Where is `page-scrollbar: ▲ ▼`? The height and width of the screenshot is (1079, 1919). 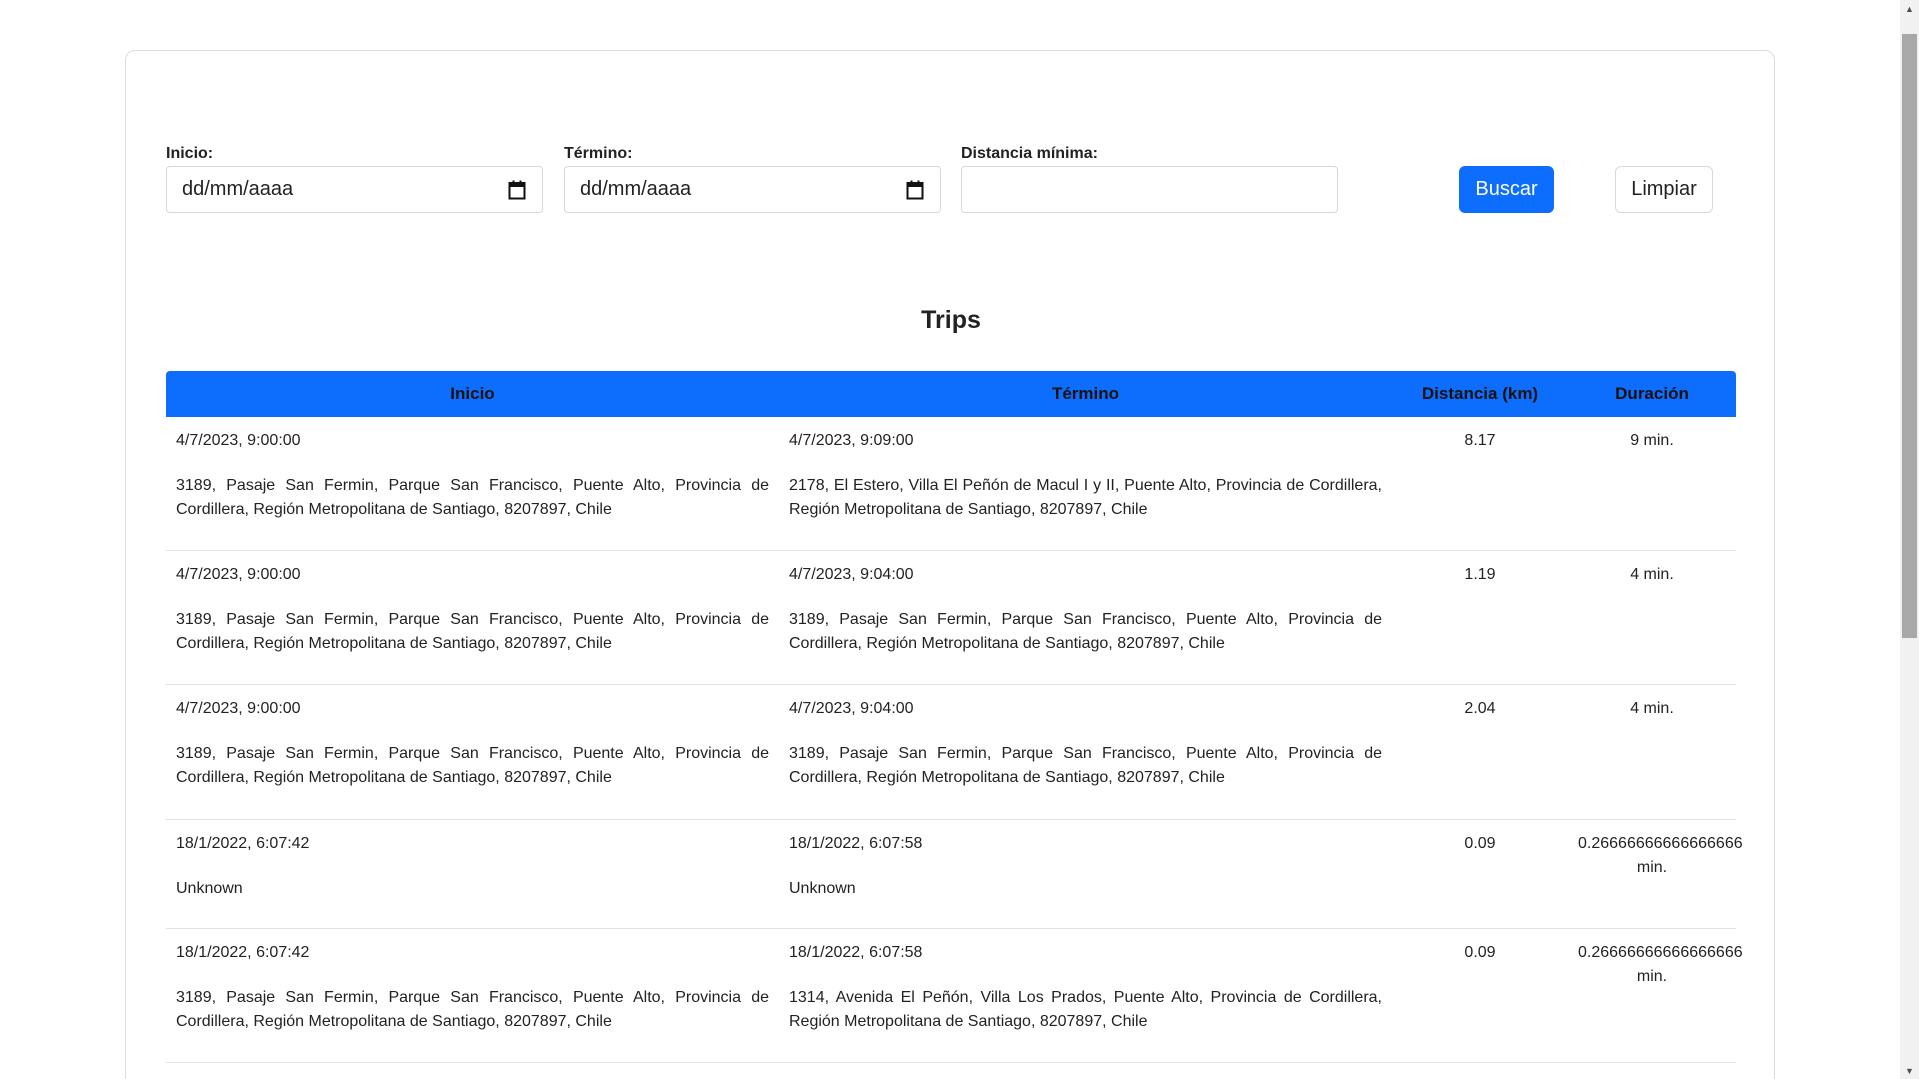
page-scrollbar: ▲ ▼ is located at coordinates (1909, 539).